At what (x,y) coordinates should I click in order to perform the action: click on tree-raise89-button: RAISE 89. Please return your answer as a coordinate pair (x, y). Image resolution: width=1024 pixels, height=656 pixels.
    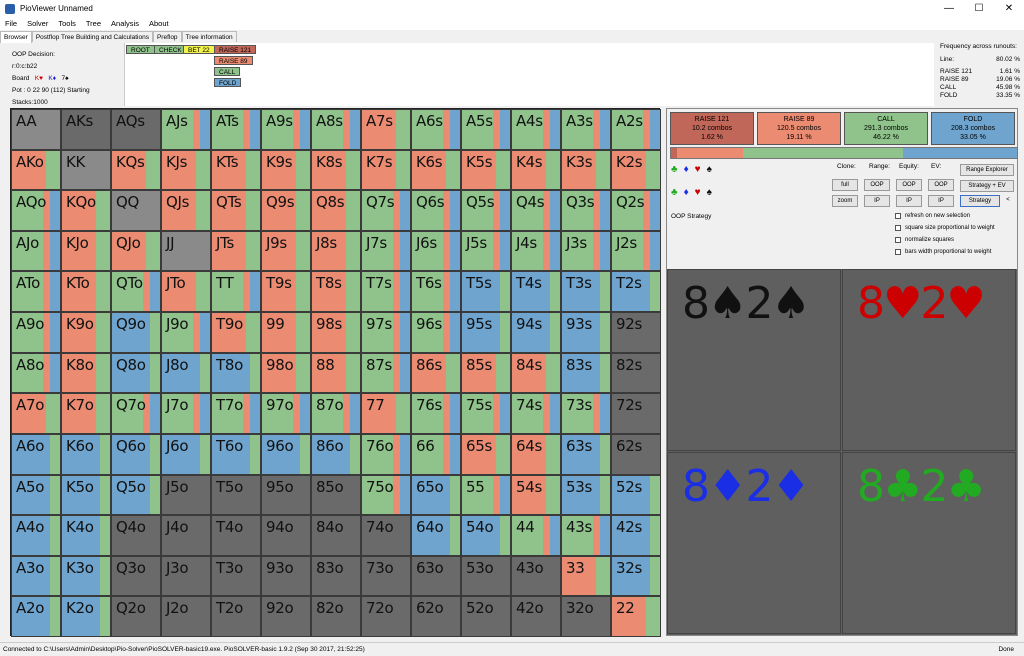
    Looking at the image, I should click on (233, 60).